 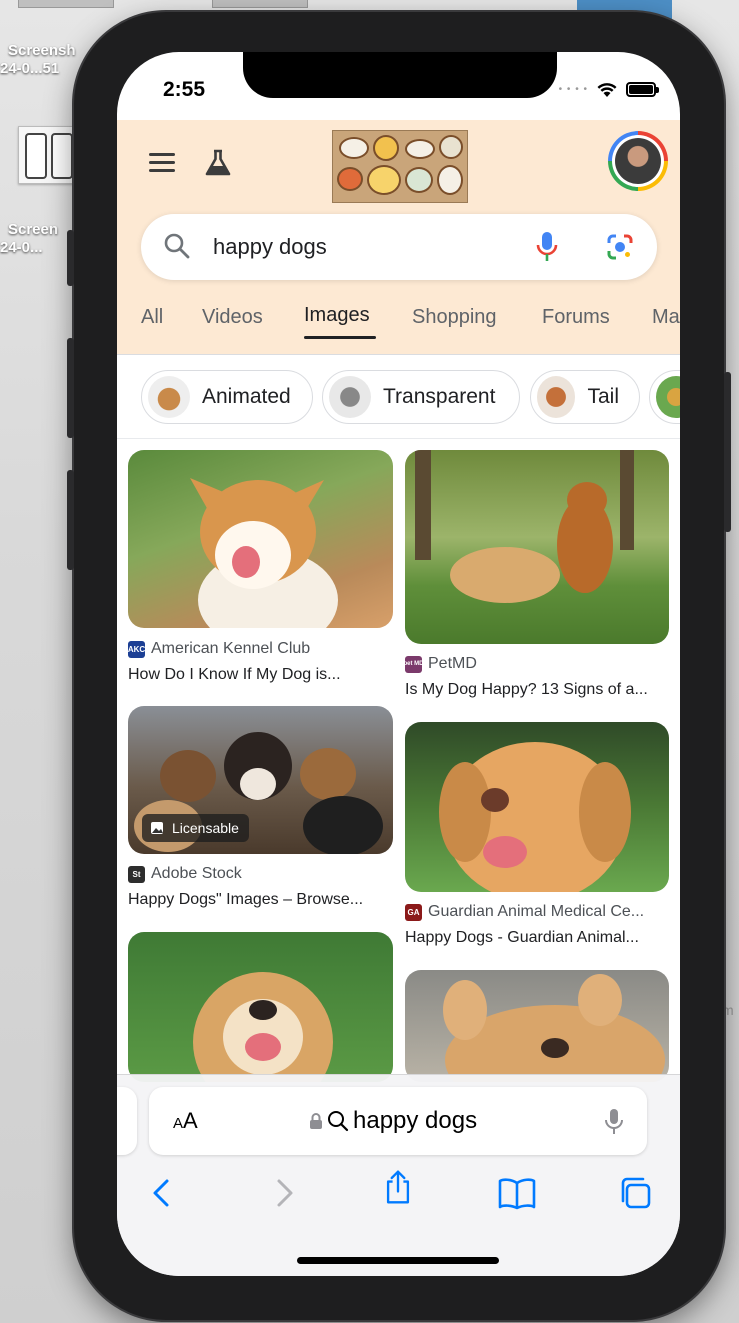 I want to click on dictation-mic-icon, so click(x=614, y=1122).